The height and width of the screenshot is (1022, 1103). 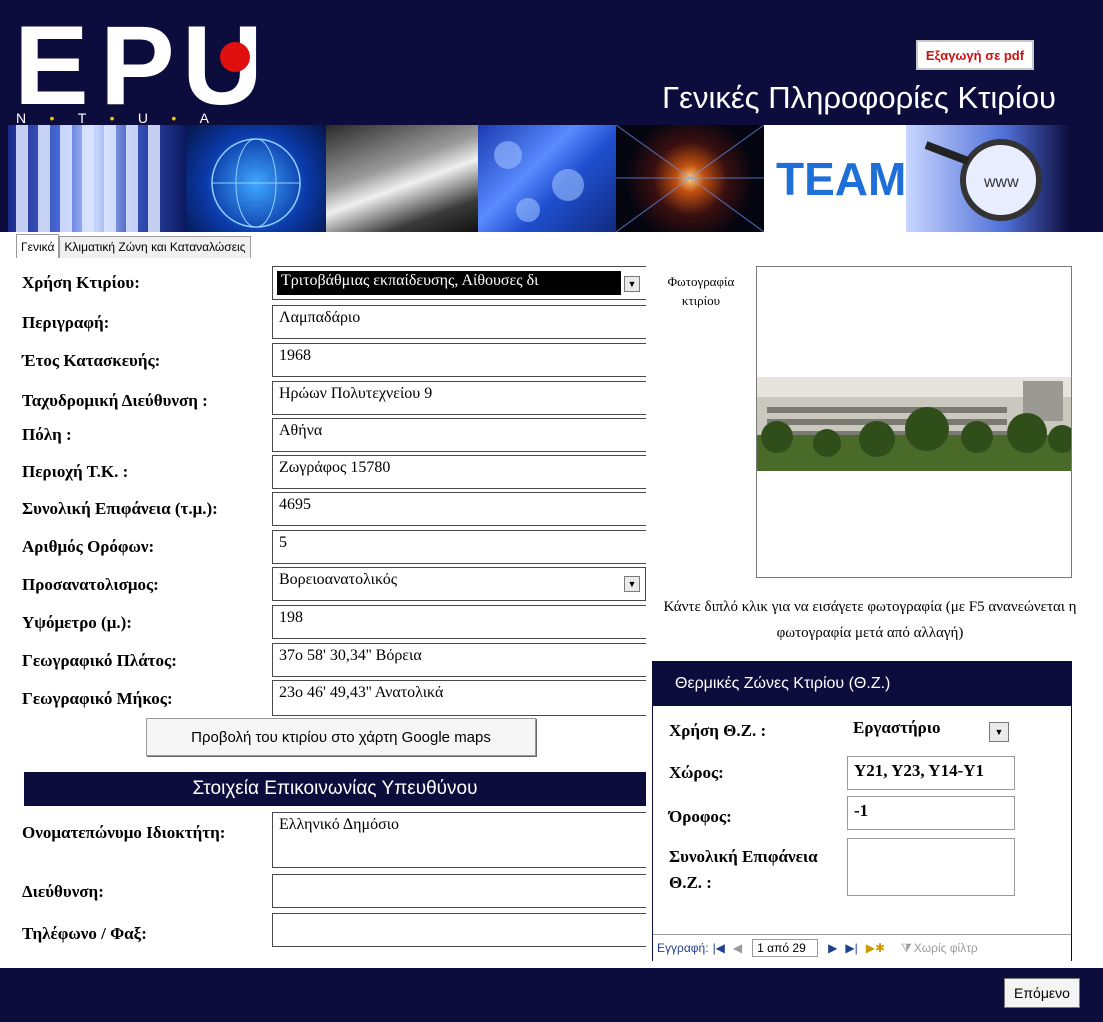 I want to click on tab-climate-zone: Κλιματική Ζώνη και Καταναλώσεις, so click(x=155, y=247).